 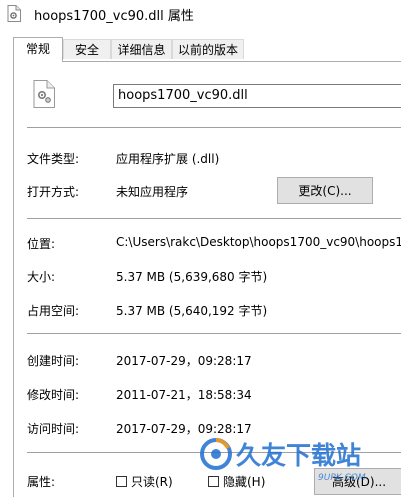 I want to click on size-value: 5.37 MB (5,639,680 字节), so click(x=192, y=277).